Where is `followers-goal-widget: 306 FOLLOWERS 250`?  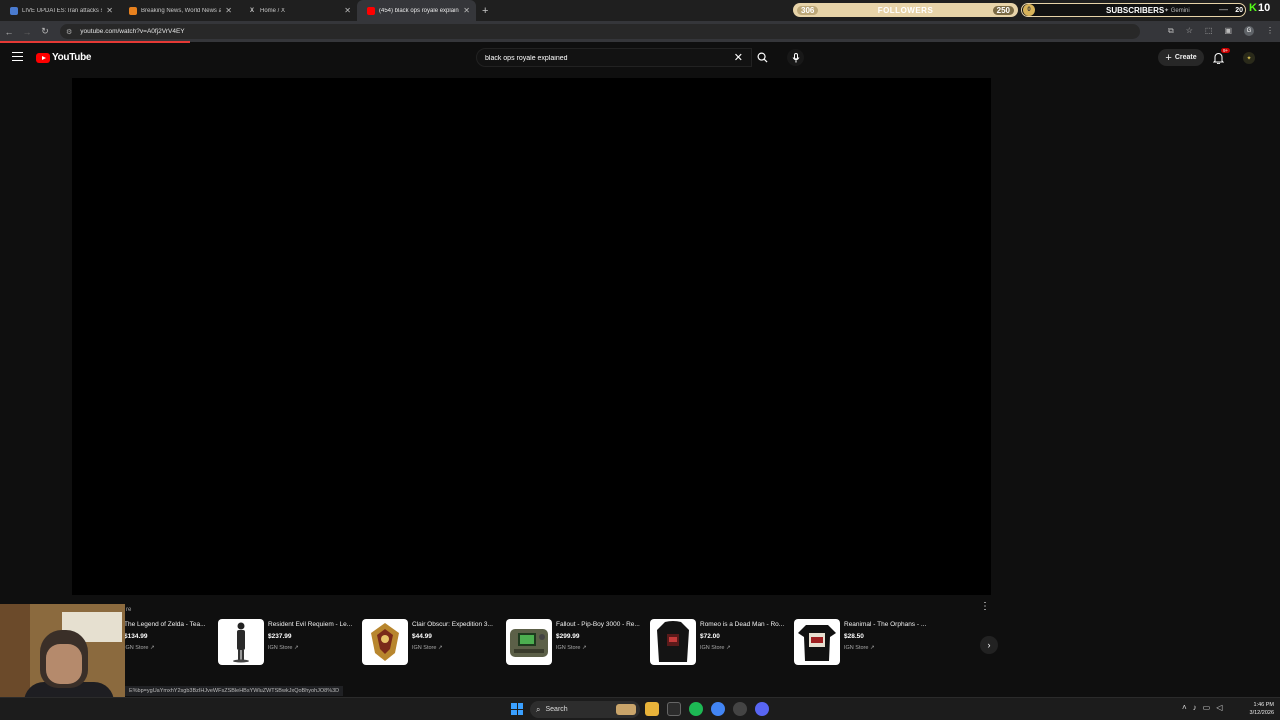
followers-goal-widget: 306 FOLLOWERS 250 is located at coordinates (905, 10).